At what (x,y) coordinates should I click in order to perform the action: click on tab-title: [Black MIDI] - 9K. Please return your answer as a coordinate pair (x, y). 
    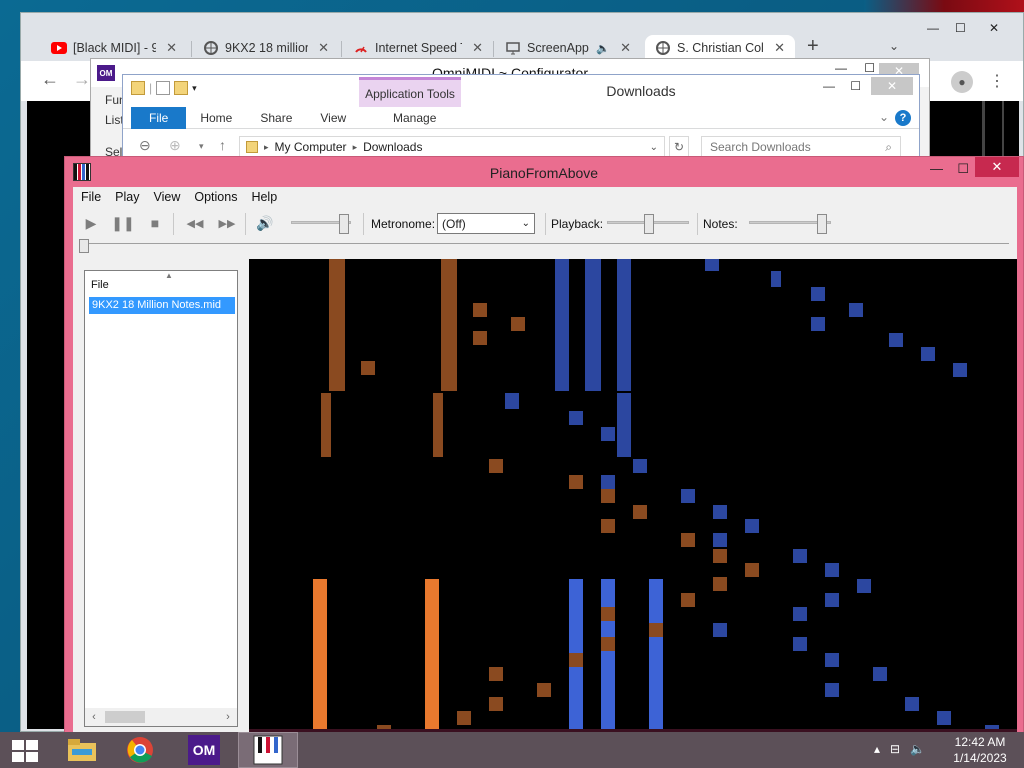
    Looking at the image, I should click on (115, 48).